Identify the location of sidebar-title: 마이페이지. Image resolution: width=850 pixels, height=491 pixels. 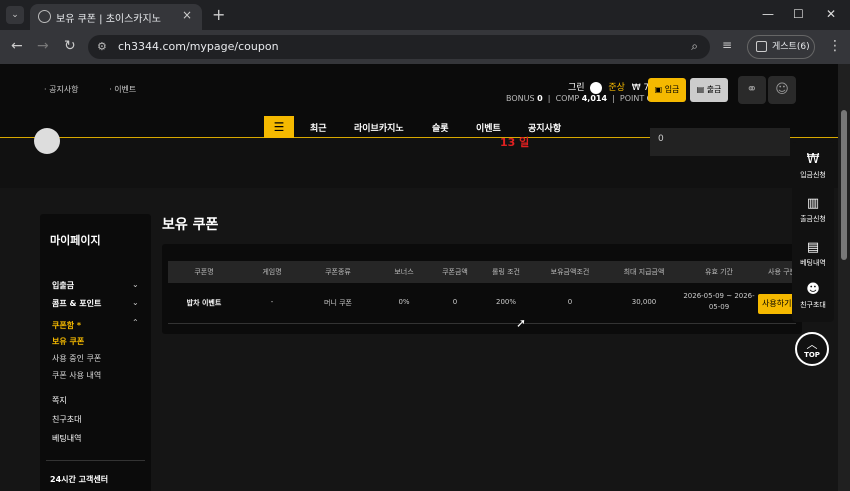
(75, 240).